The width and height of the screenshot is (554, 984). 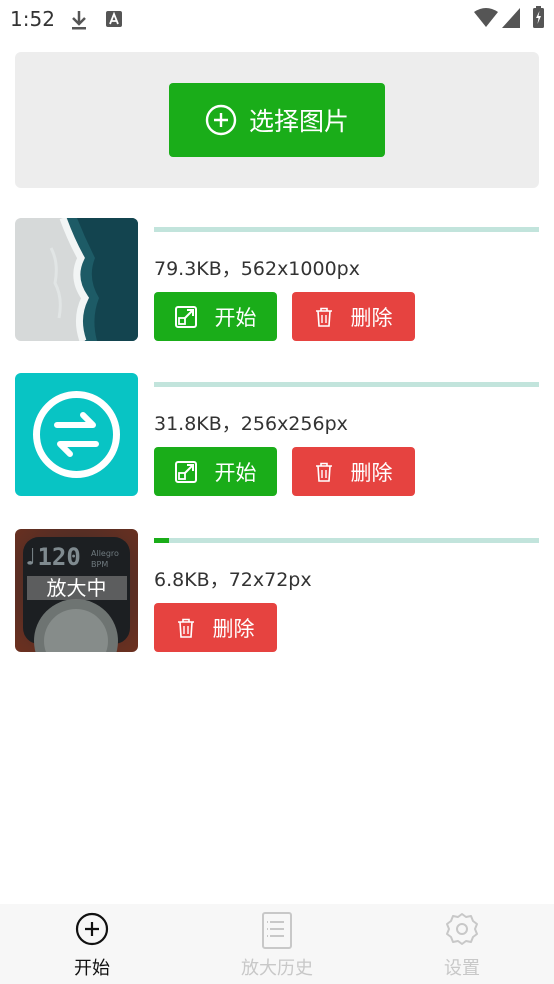 I want to click on gear-icon, so click(x=462, y=929).